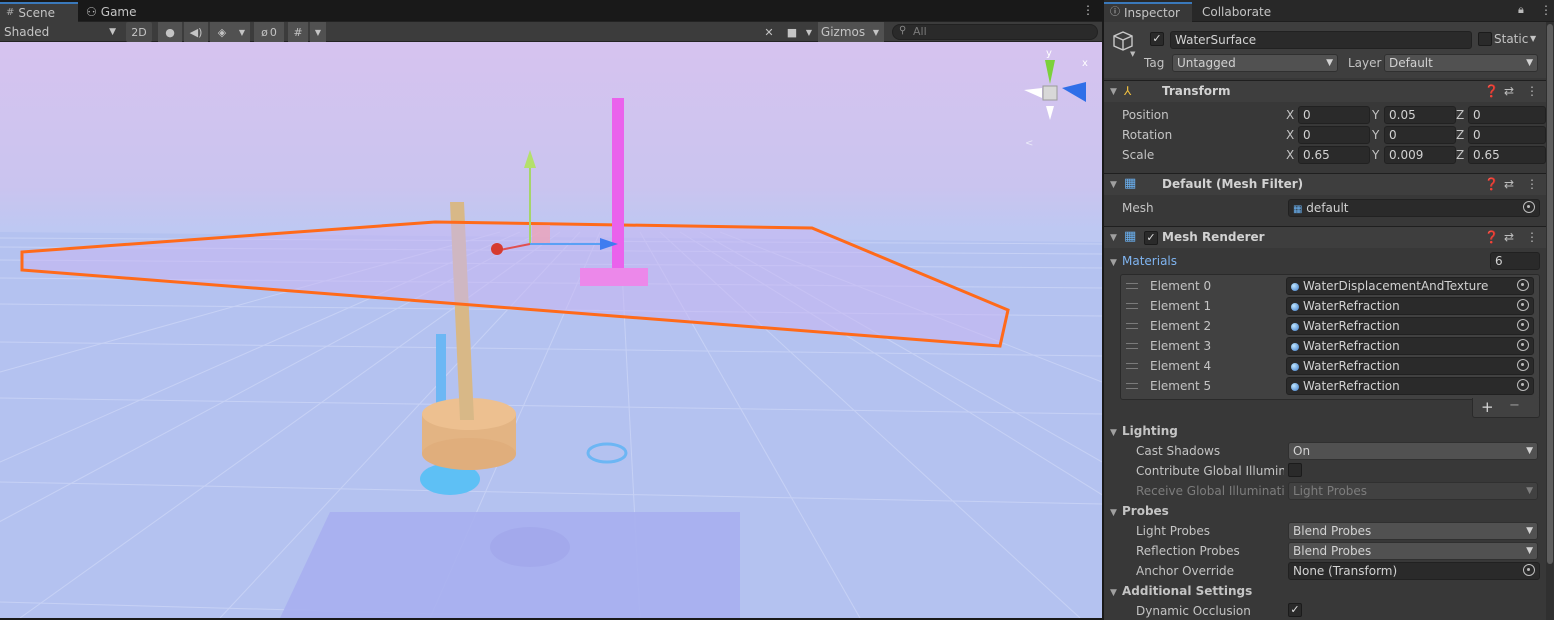 The width and height of the screenshot is (1554, 620). I want to click on tab-collaborate: Collaborate, so click(1241, 12).